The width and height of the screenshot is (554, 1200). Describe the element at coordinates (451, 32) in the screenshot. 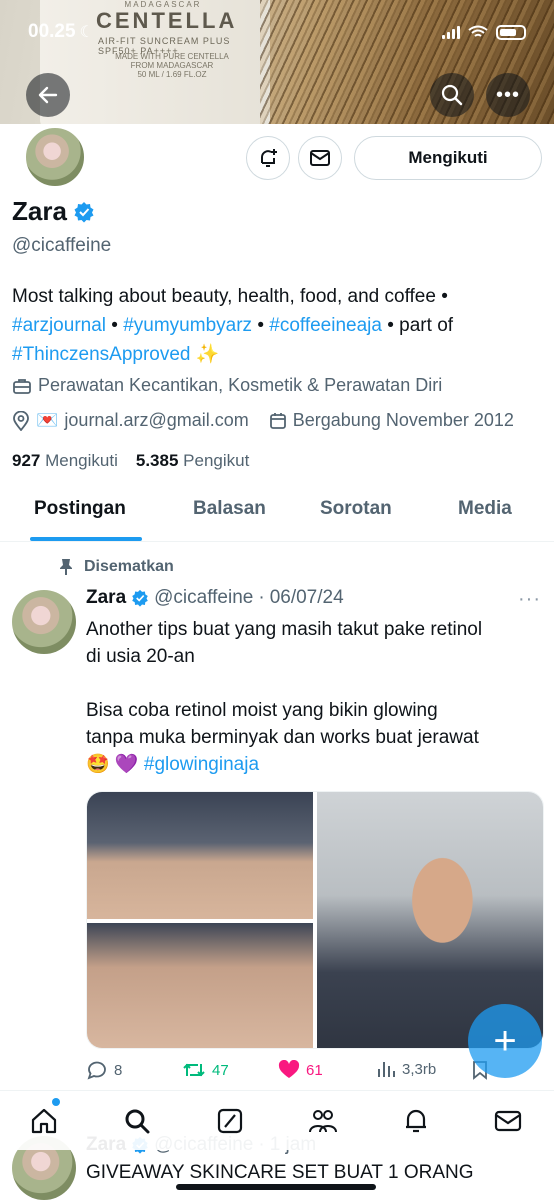

I see `signal-icon` at that location.